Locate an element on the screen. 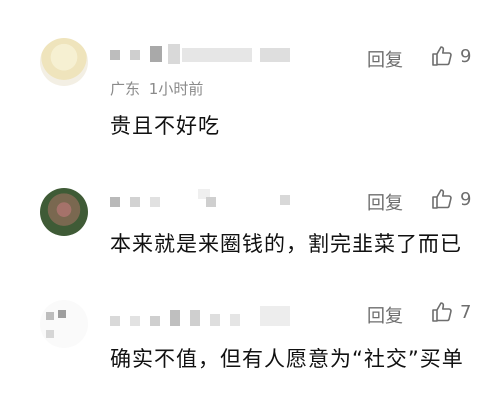 Image resolution: width=499 pixels, height=403 pixels. comment-text: 确实不值，但有人愿意为“社交”买单 is located at coordinates (287, 359).